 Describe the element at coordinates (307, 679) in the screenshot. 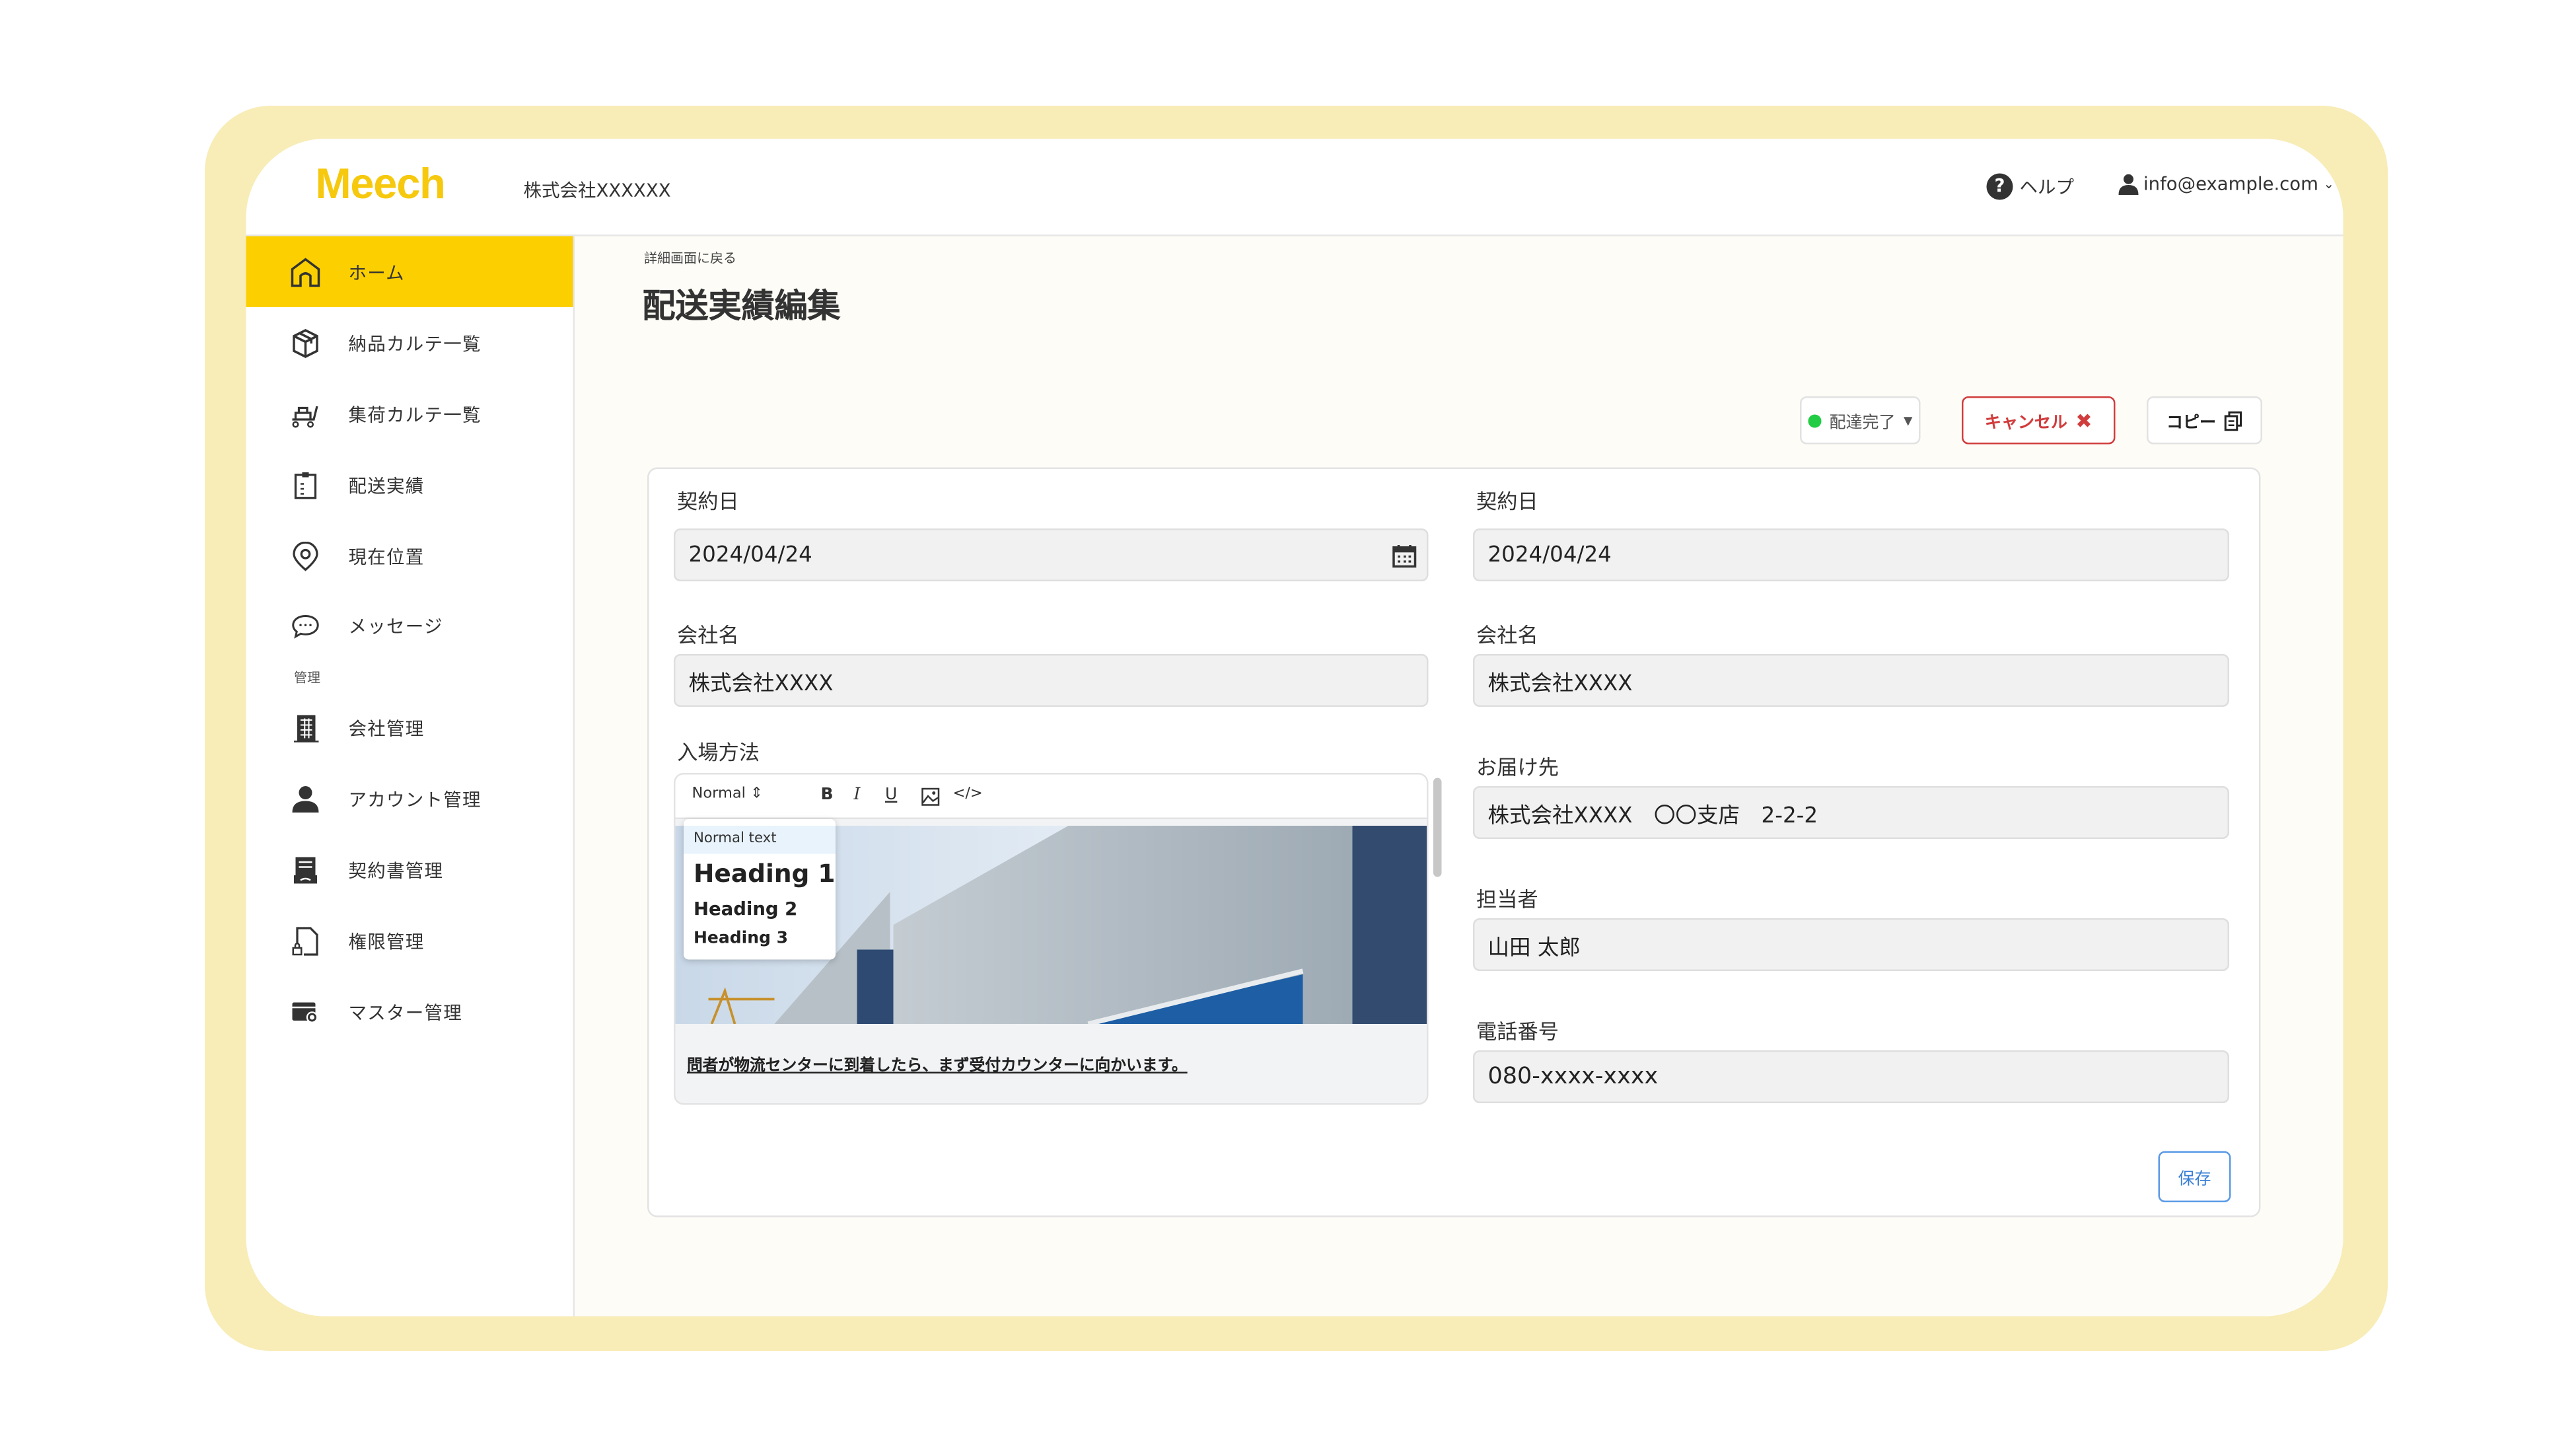

I see `sidebar-section-admin: 管理` at that location.